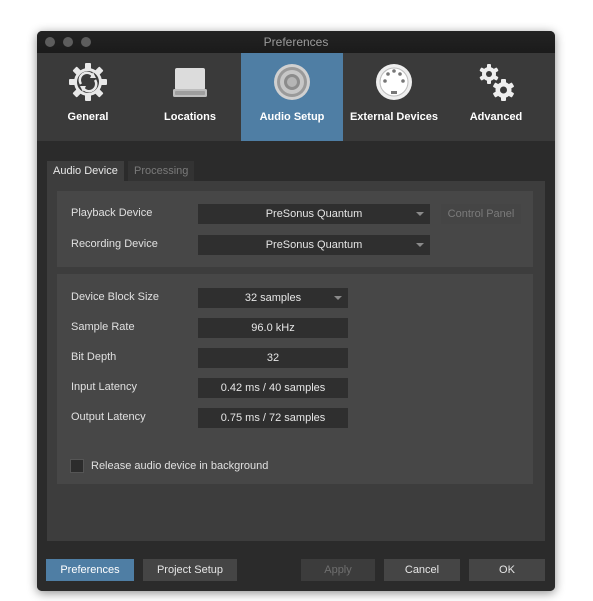  Describe the element at coordinates (338, 570) in the screenshot. I see `apply-button: Apply` at that location.